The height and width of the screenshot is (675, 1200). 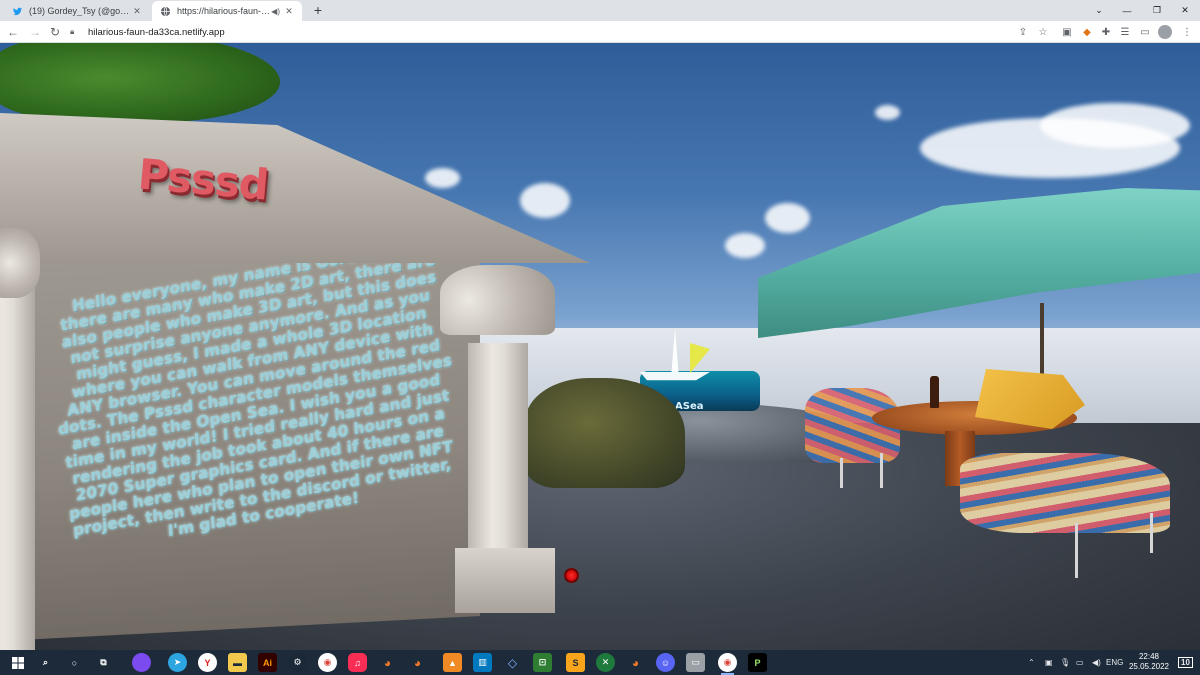 What do you see at coordinates (689, 406) in the screenshot?
I see `island-label: ASea` at bounding box center [689, 406].